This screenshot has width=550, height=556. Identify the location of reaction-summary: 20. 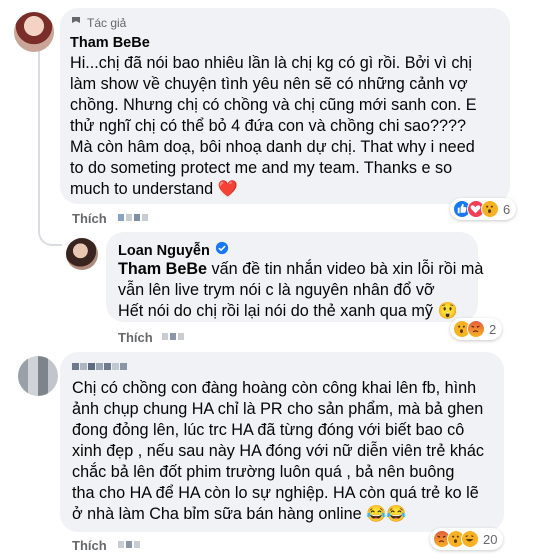
(467, 539).